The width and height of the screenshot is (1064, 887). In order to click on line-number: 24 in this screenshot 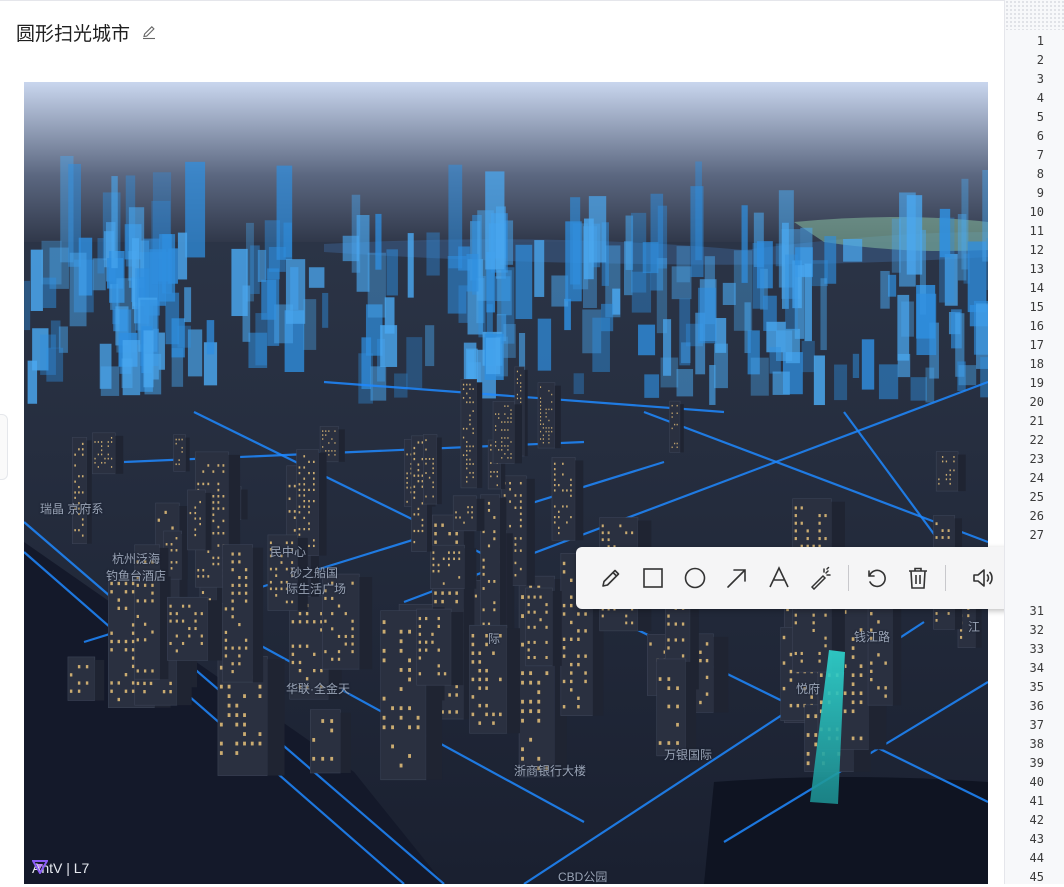, I will do `click(1036, 478)`.